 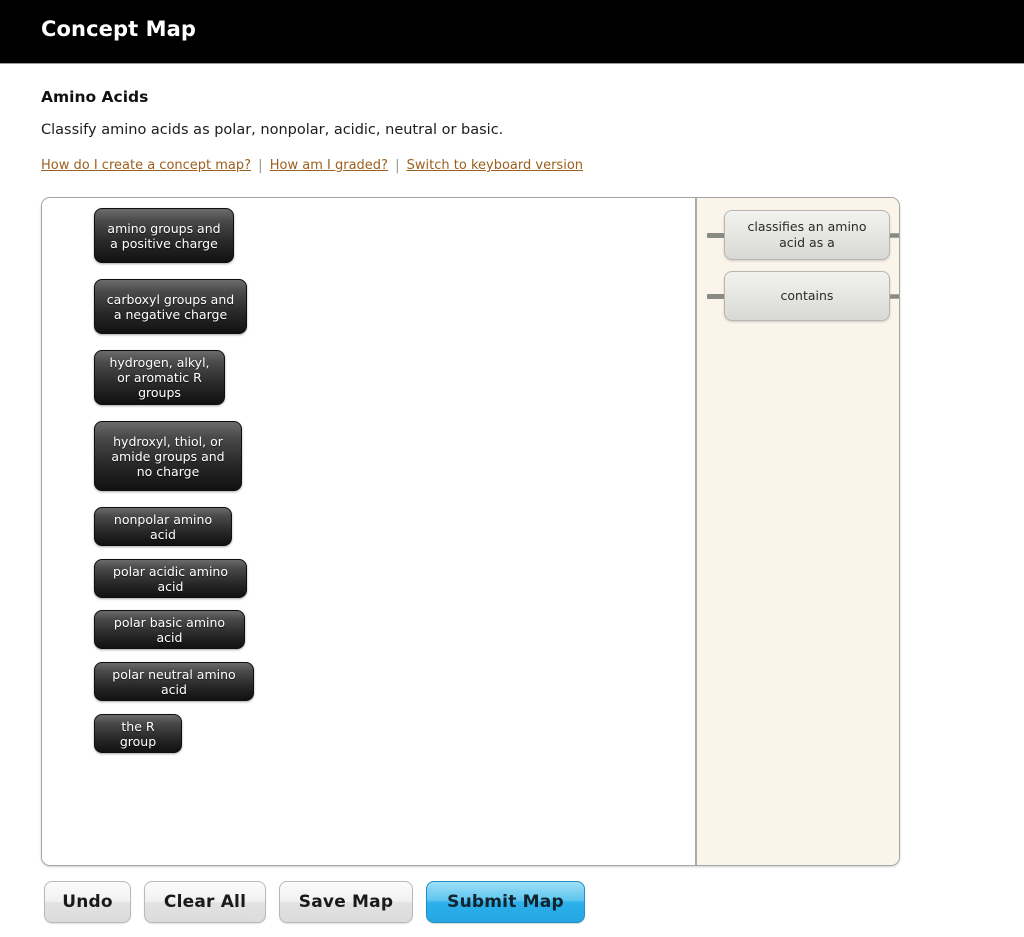 I want to click on link-phrase-item: classifies an amino acid as a, so click(x=803, y=235).